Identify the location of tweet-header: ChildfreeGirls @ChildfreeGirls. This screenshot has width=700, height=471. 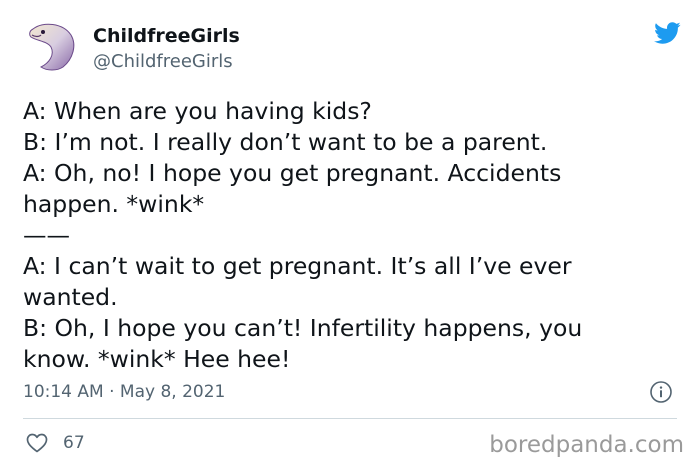
(353, 50).